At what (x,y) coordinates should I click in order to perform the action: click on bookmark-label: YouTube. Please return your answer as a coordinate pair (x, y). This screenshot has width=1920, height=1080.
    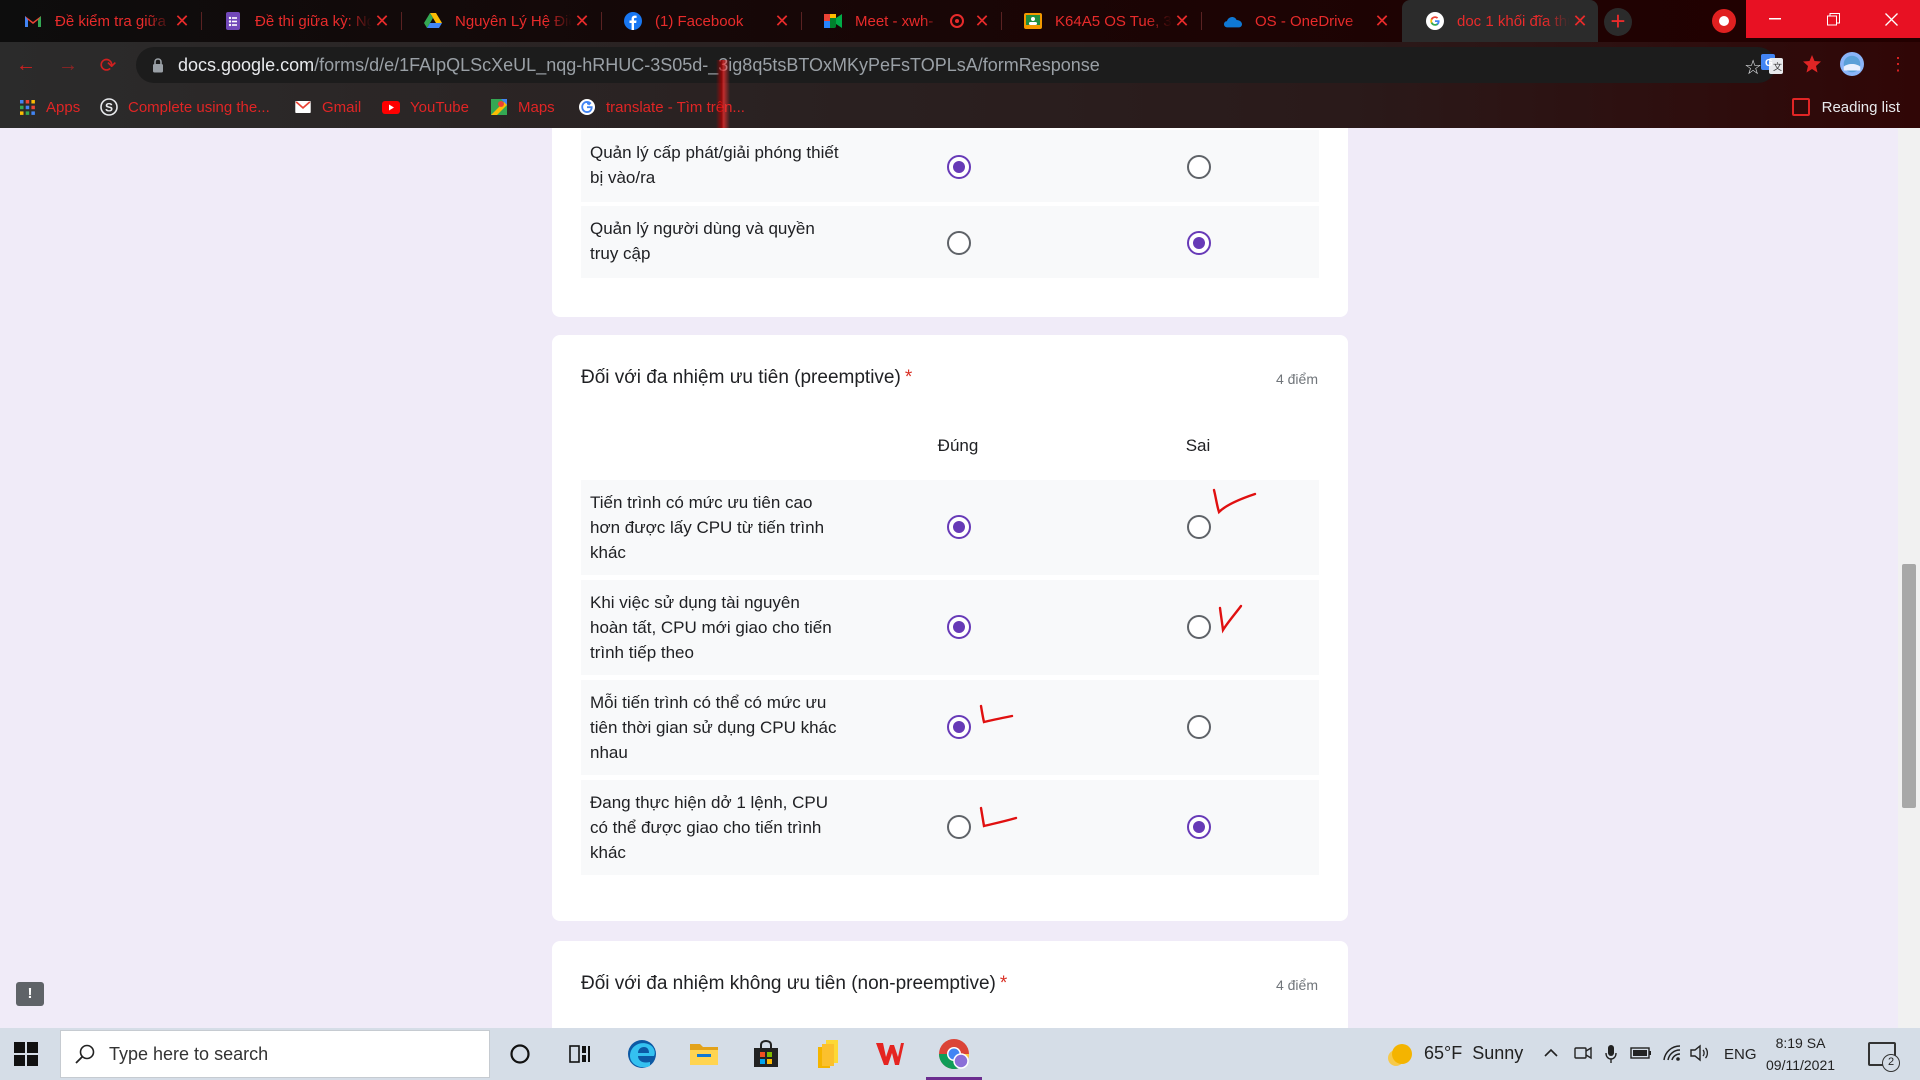
    Looking at the image, I should click on (439, 107).